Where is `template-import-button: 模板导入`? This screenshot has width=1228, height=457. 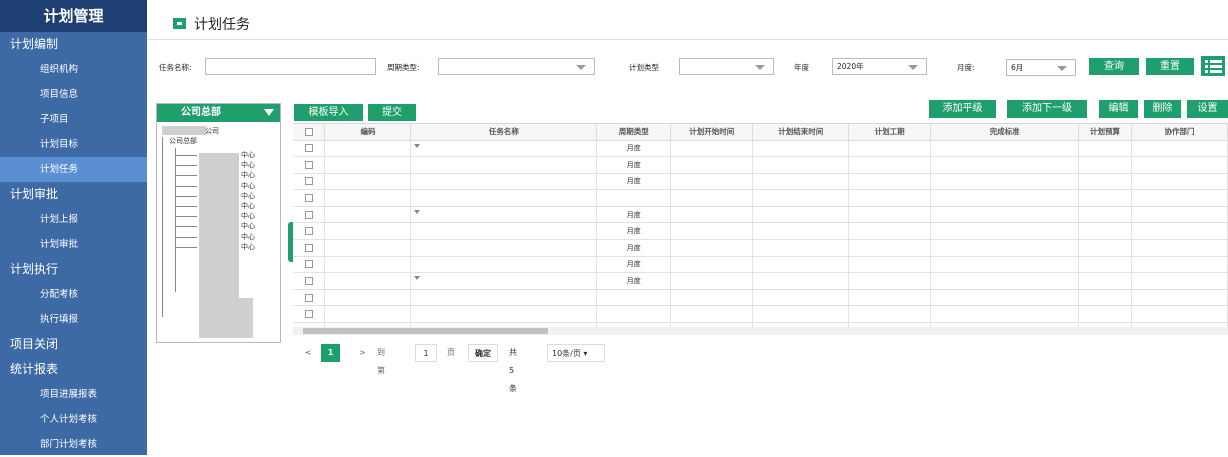 template-import-button: 模板导入 is located at coordinates (328, 112).